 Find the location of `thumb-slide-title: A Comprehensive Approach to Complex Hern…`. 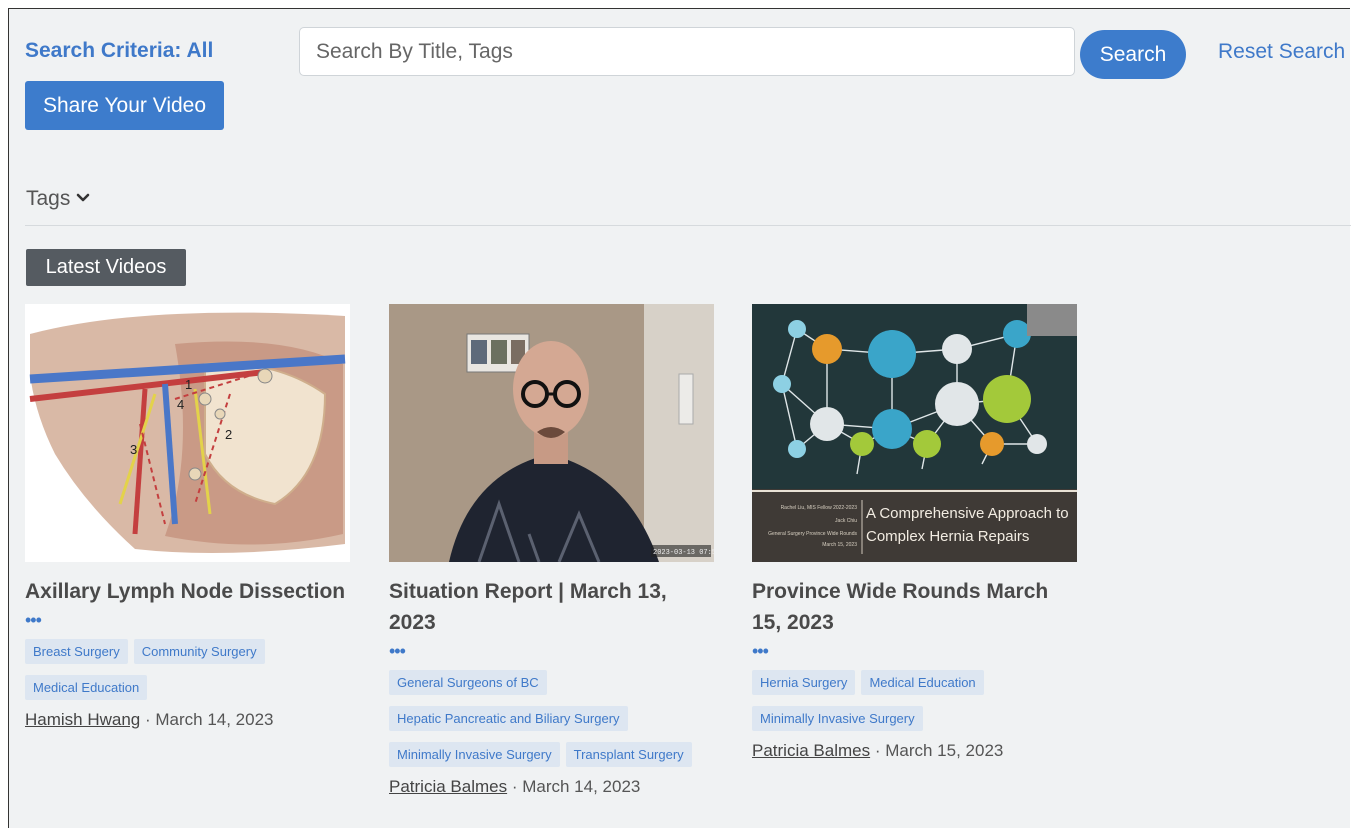

thumb-slide-title: A Comprehensive Approach to Complex Hern… is located at coordinates (967, 525).